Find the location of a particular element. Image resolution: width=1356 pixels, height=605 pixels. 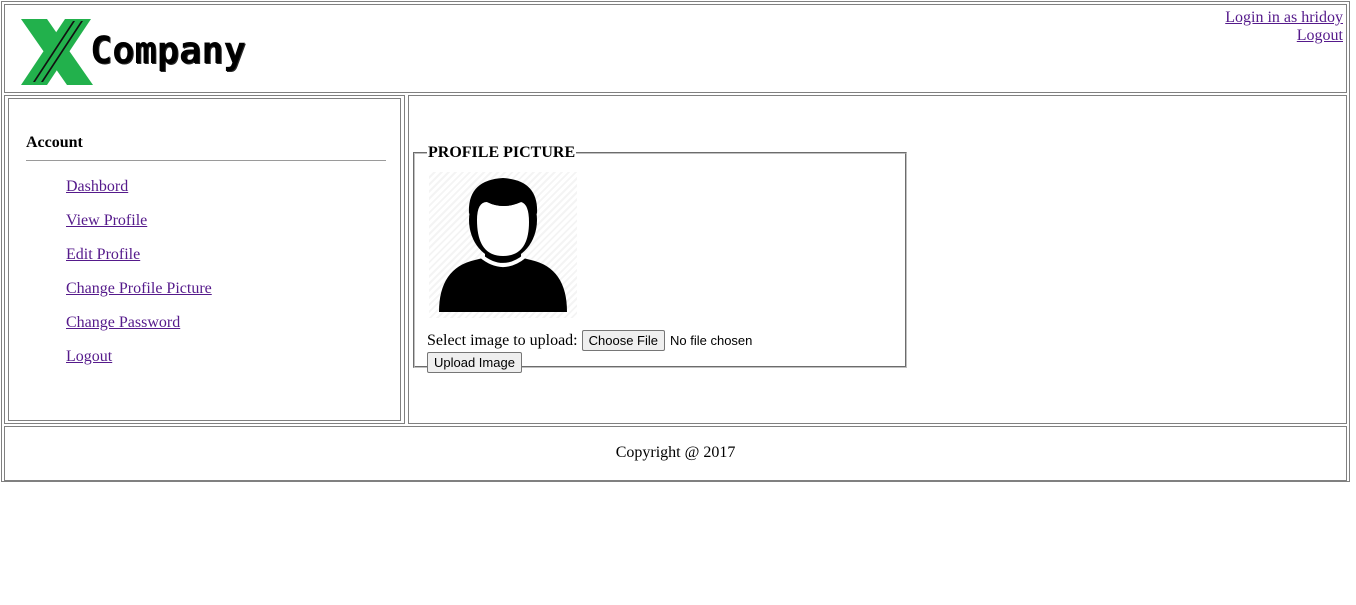

sidebar-item-change-profile-picture: Change Profile Picture is located at coordinates (139, 297).